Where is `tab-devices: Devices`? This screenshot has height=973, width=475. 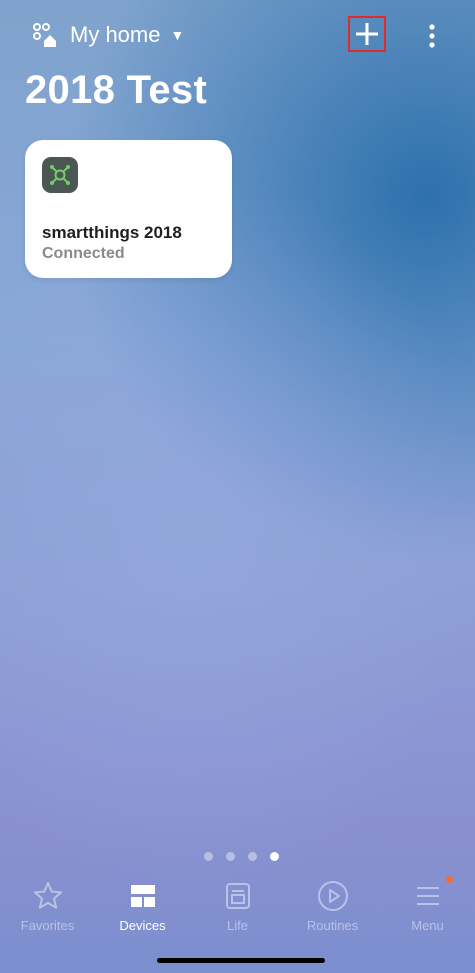 tab-devices: Devices is located at coordinates (142, 908).